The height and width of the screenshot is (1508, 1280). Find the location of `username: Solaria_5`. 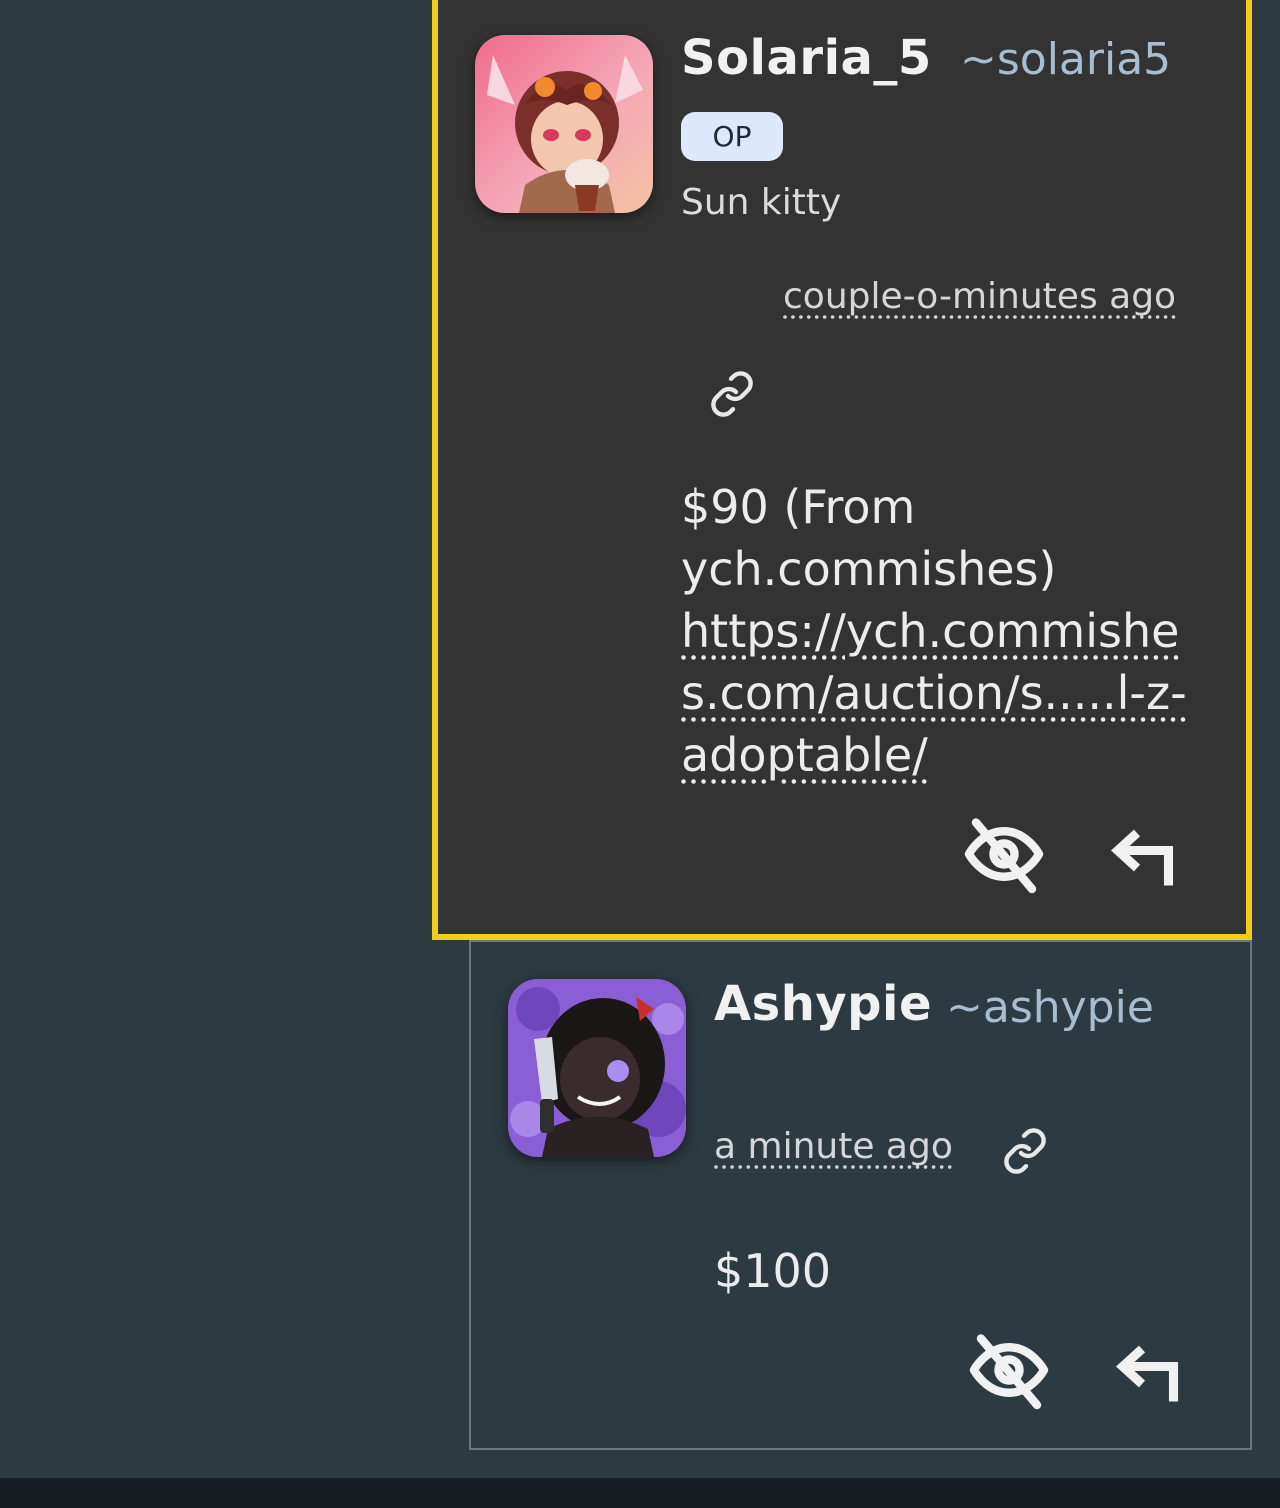

username: Solaria_5 is located at coordinates (806, 58).